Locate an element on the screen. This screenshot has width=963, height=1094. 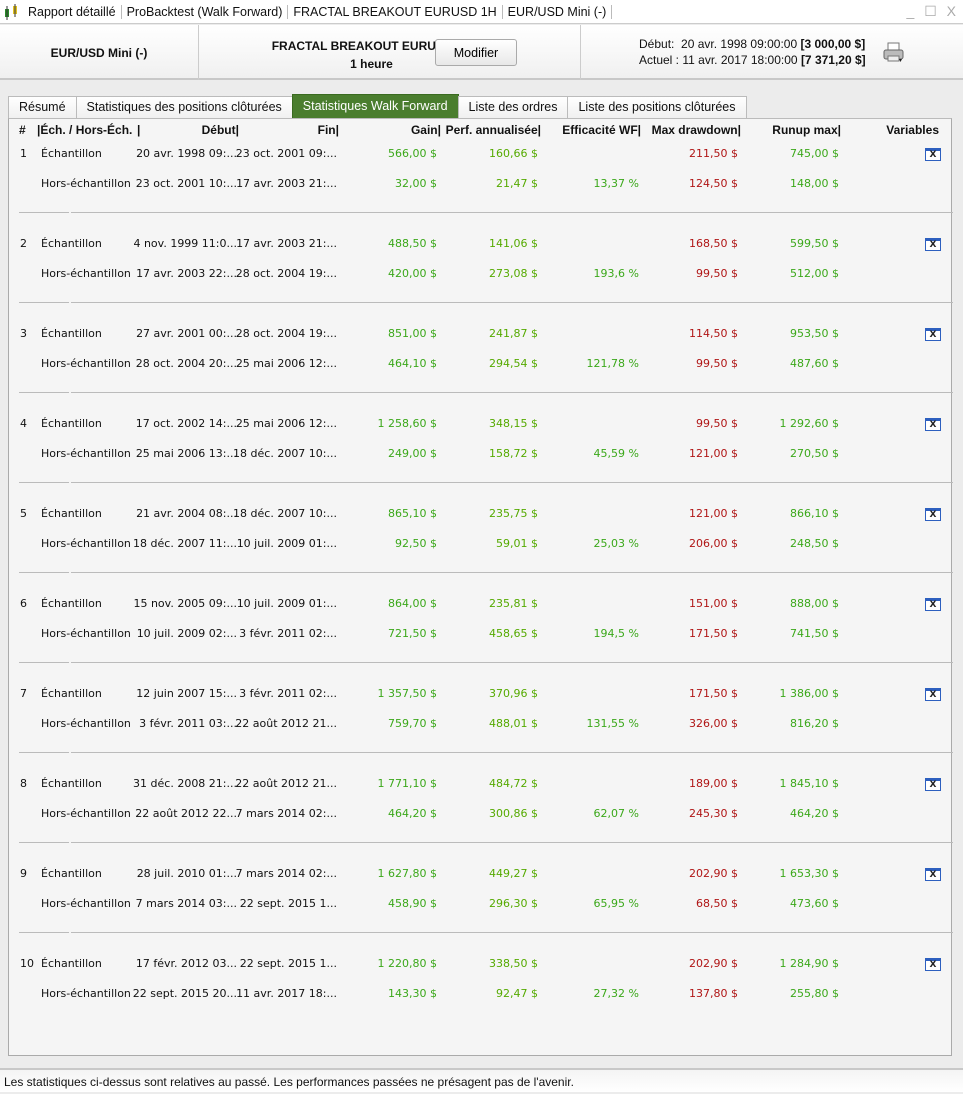
gain: 1 220,80 $ is located at coordinates (407, 963).